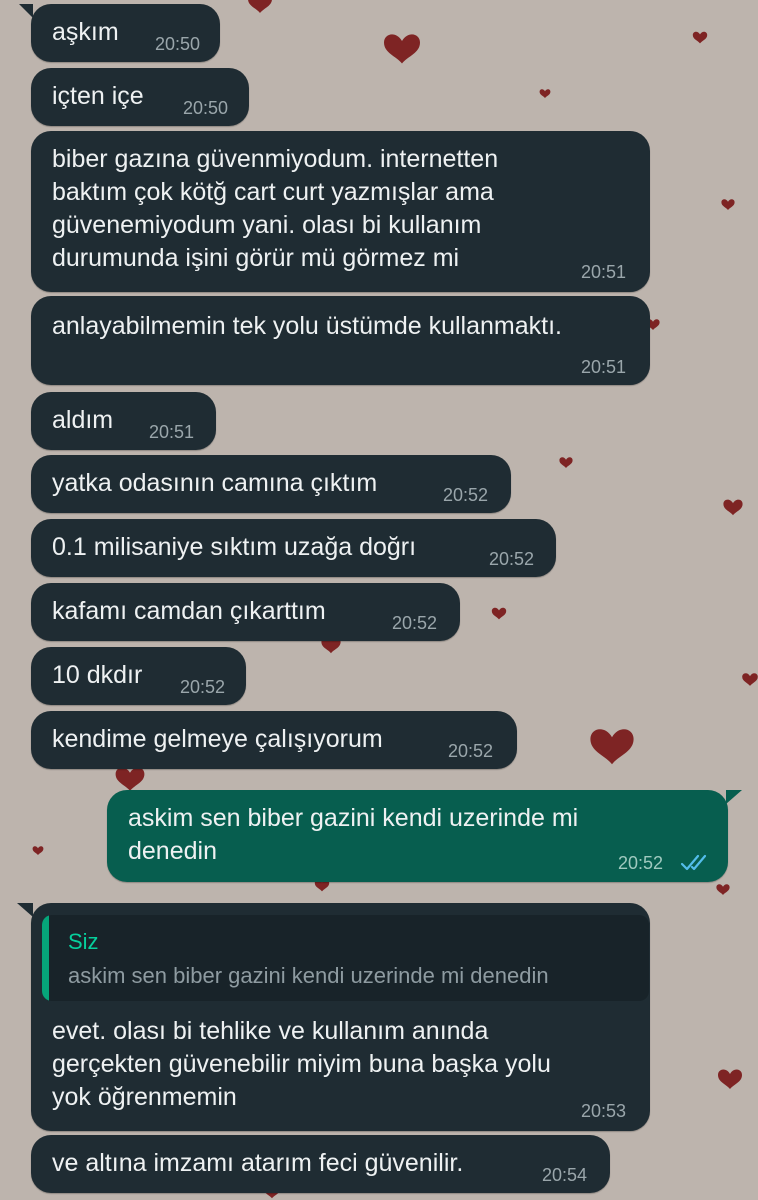  Describe the element at coordinates (97, 675) in the screenshot. I see `message-text: 10 dkdır` at that location.